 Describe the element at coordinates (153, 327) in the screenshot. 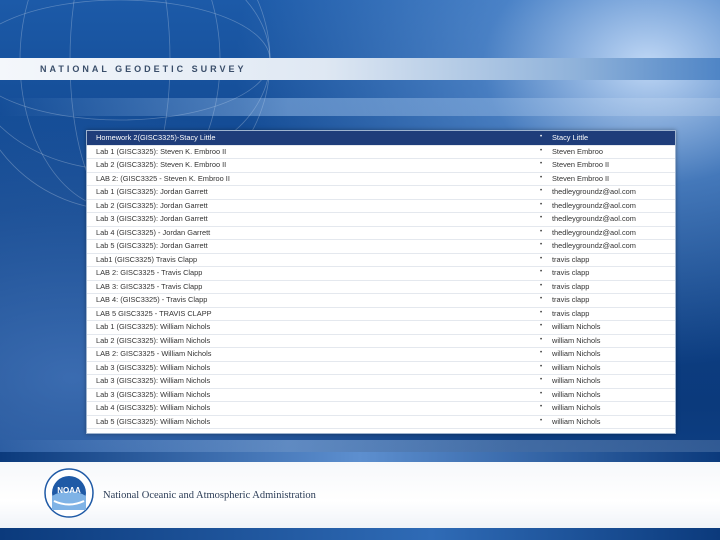

I see `document-title-link: Lab 1 (GISC3325): William Nichols` at that location.